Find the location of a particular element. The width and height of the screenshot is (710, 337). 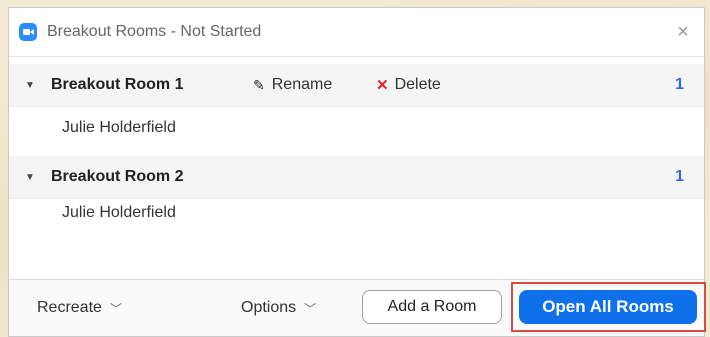

breakout-room-row: ▼ Breakout Room 1 ✎ Rename ✕ Delete 1 is located at coordinates (356, 85).